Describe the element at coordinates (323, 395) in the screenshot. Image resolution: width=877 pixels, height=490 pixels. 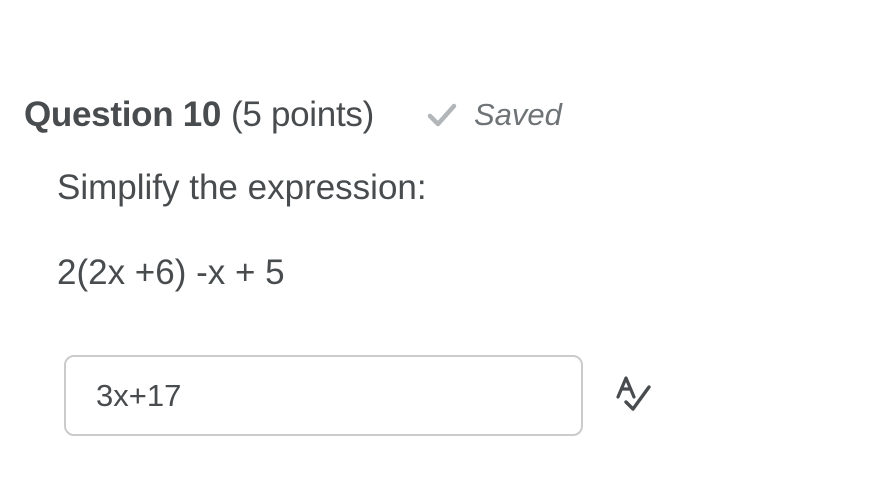
I see `answer-input` at that location.